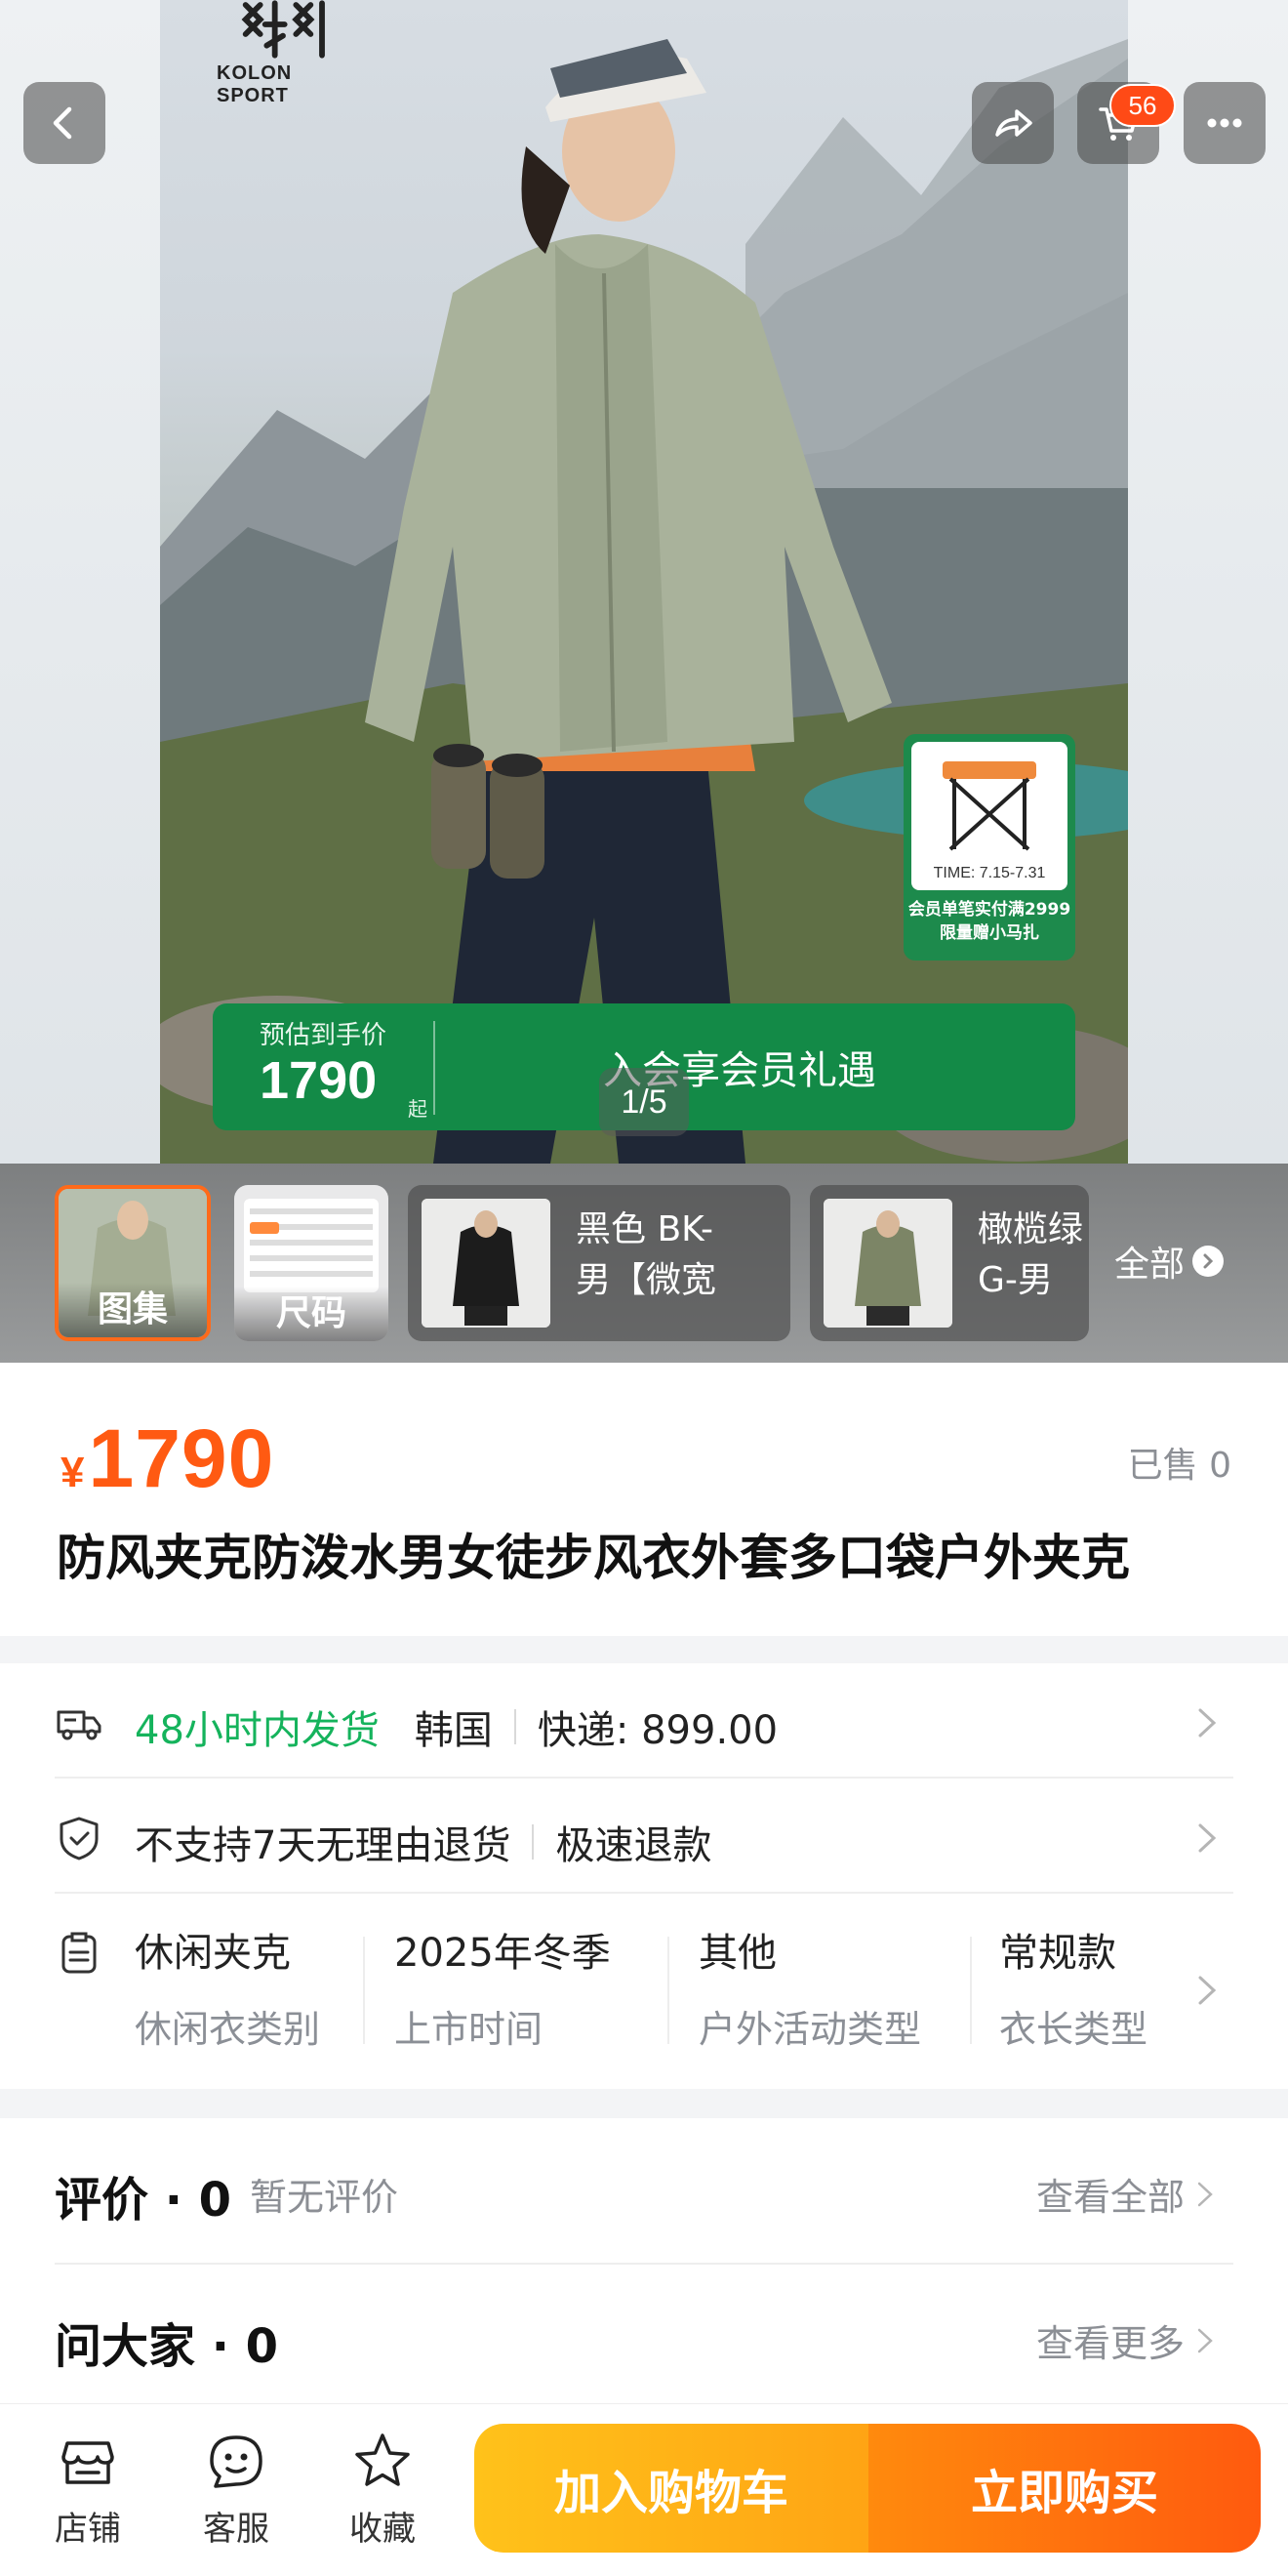 The height and width of the screenshot is (2576, 1288). What do you see at coordinates (213, 1953) in the screenshot?
I see `attribute-value: 休闲夹克` at bounding box center [213, 1953].